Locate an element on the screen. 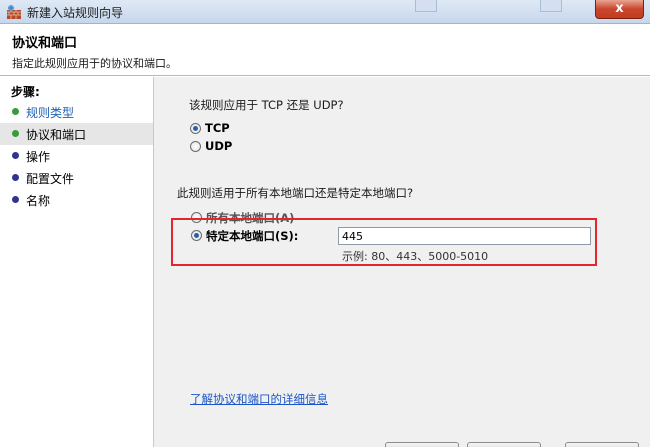 Image resolution: width=650 pixels, height=447 pixels. step-protocol-ports: 协议和端口 is located at coordinates (76, 134).